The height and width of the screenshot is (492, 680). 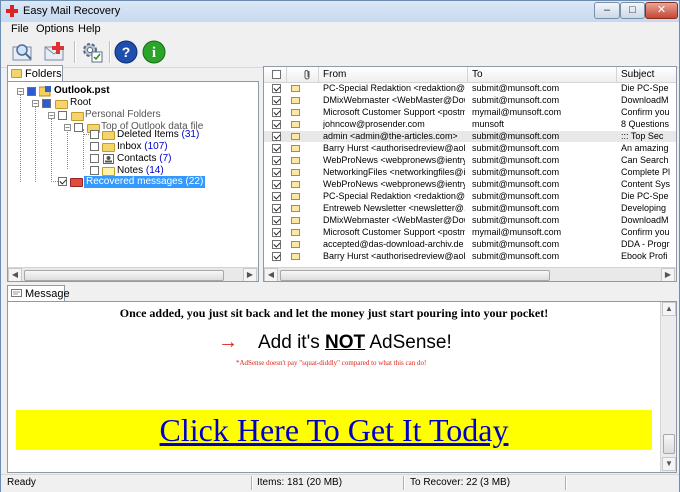 What do you see at coordinates (158, 135) in the screenshot?
I see `tree-node-deleted-items: Deleted Items (31)` at bounding box center [158, 135].